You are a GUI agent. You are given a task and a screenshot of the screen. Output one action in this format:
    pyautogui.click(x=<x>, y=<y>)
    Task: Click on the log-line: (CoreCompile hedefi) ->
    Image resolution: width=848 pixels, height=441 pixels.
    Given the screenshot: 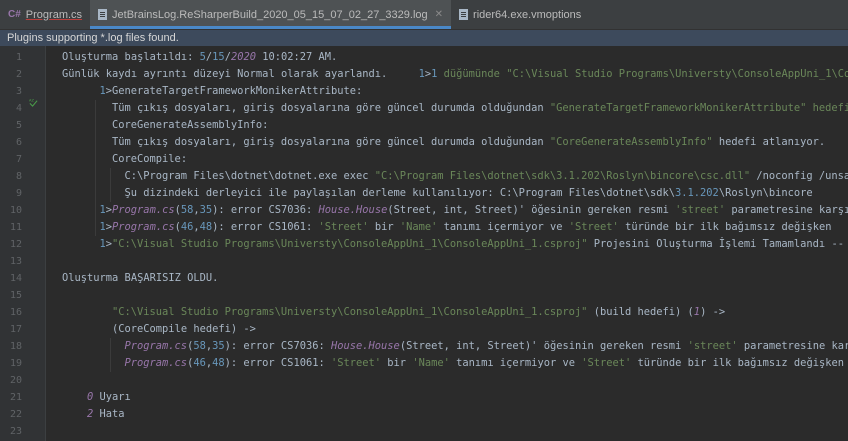 What is the action you would take?
    pyautogui.click(x=184, y=329)
    